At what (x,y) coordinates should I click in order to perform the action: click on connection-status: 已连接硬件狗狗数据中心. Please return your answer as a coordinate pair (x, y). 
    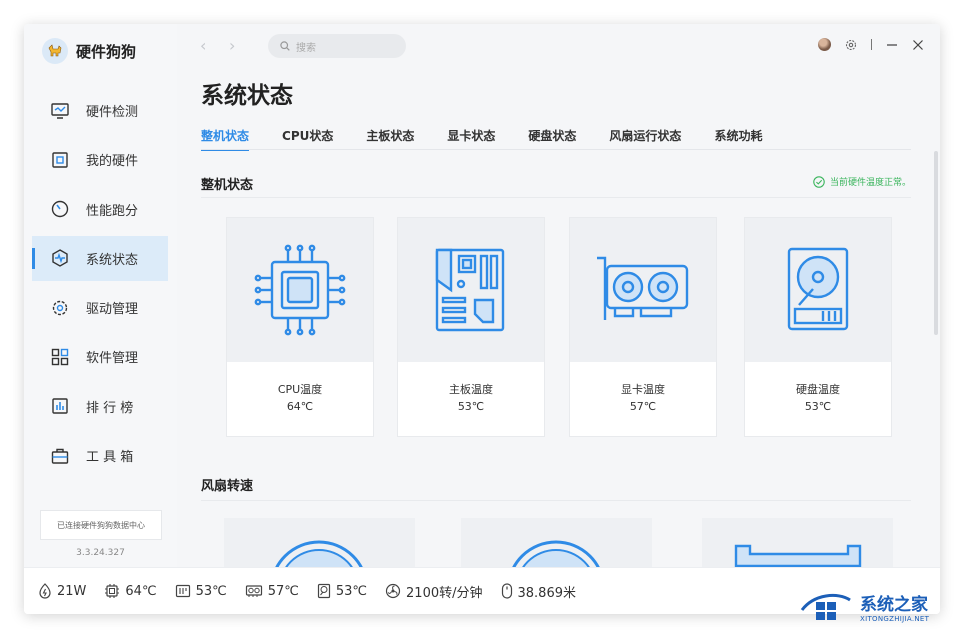
    Looking at the image, I should click on (101, 525).